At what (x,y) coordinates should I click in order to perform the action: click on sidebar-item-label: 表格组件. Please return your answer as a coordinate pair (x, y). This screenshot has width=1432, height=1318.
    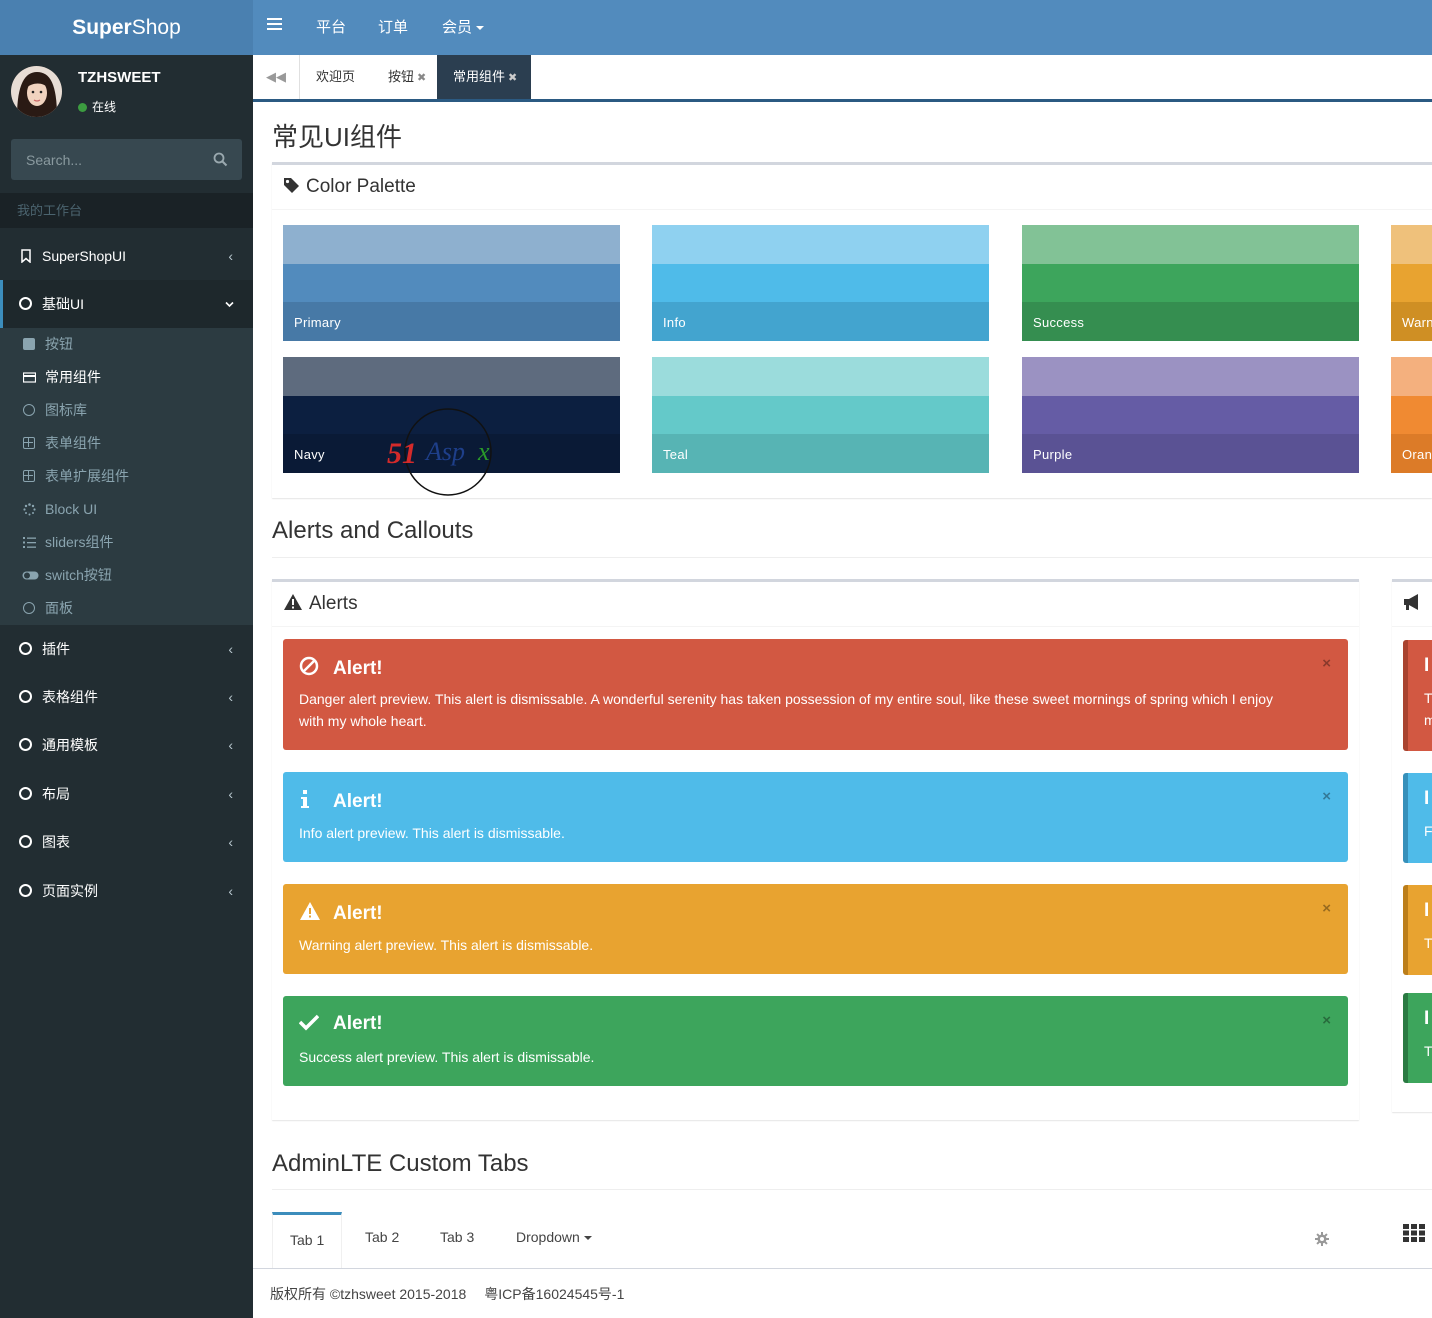
    Looking at the image, I should click on (70, 697).